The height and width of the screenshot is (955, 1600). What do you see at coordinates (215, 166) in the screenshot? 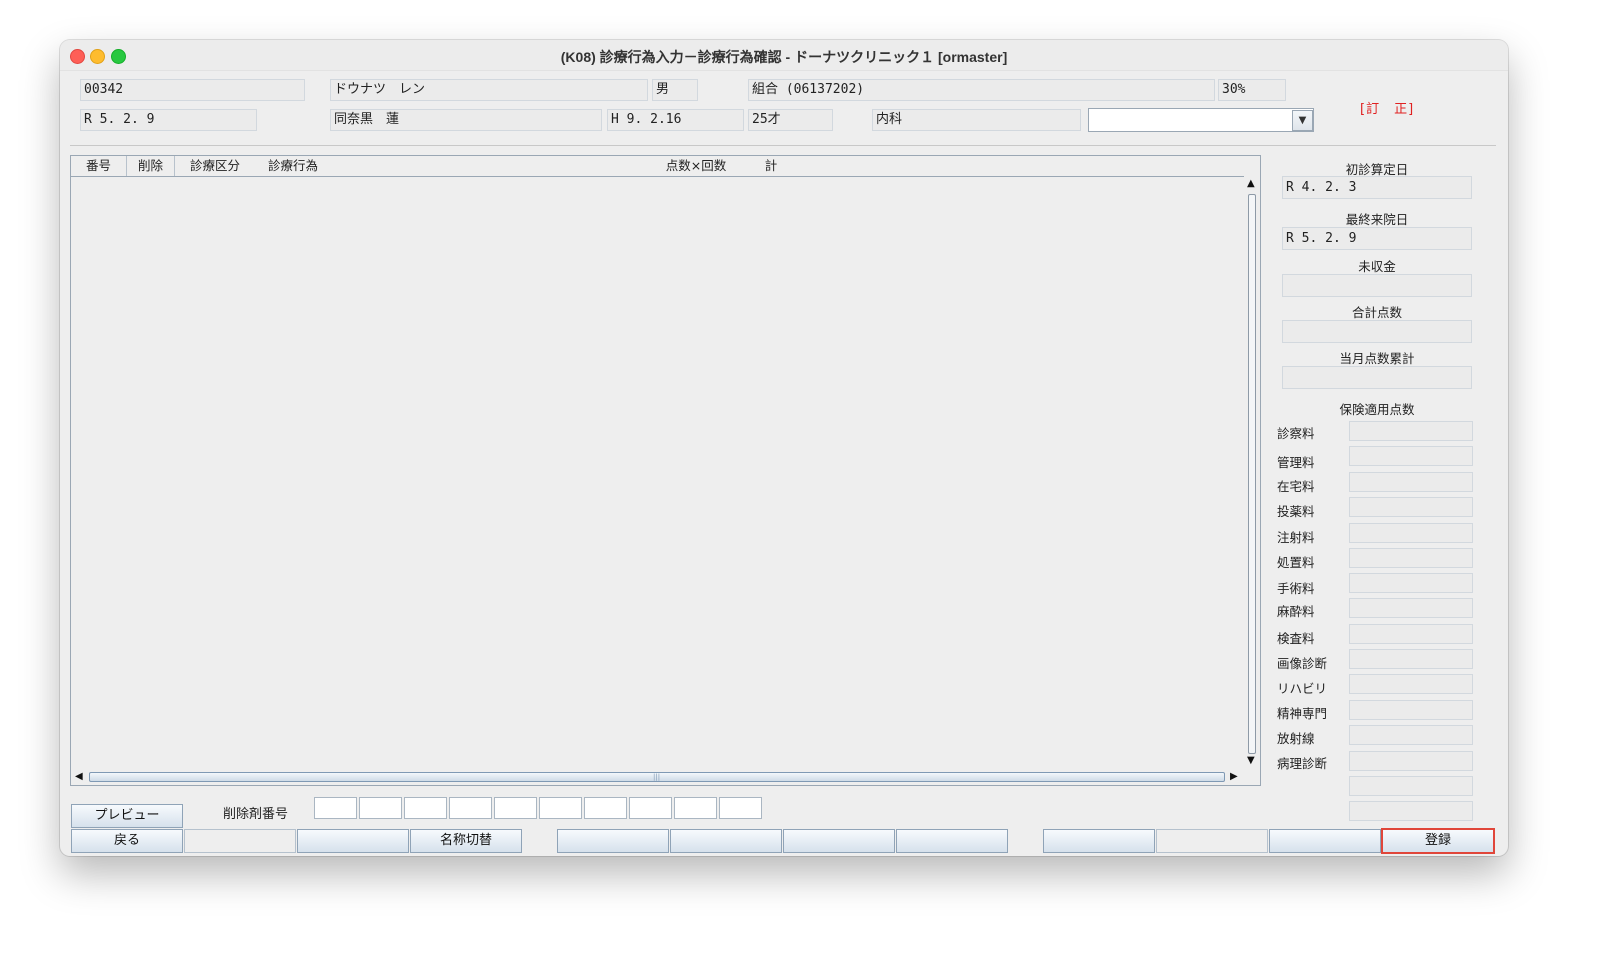
I see `column-header-category: 診療区分` at bounding box center [215, 166].